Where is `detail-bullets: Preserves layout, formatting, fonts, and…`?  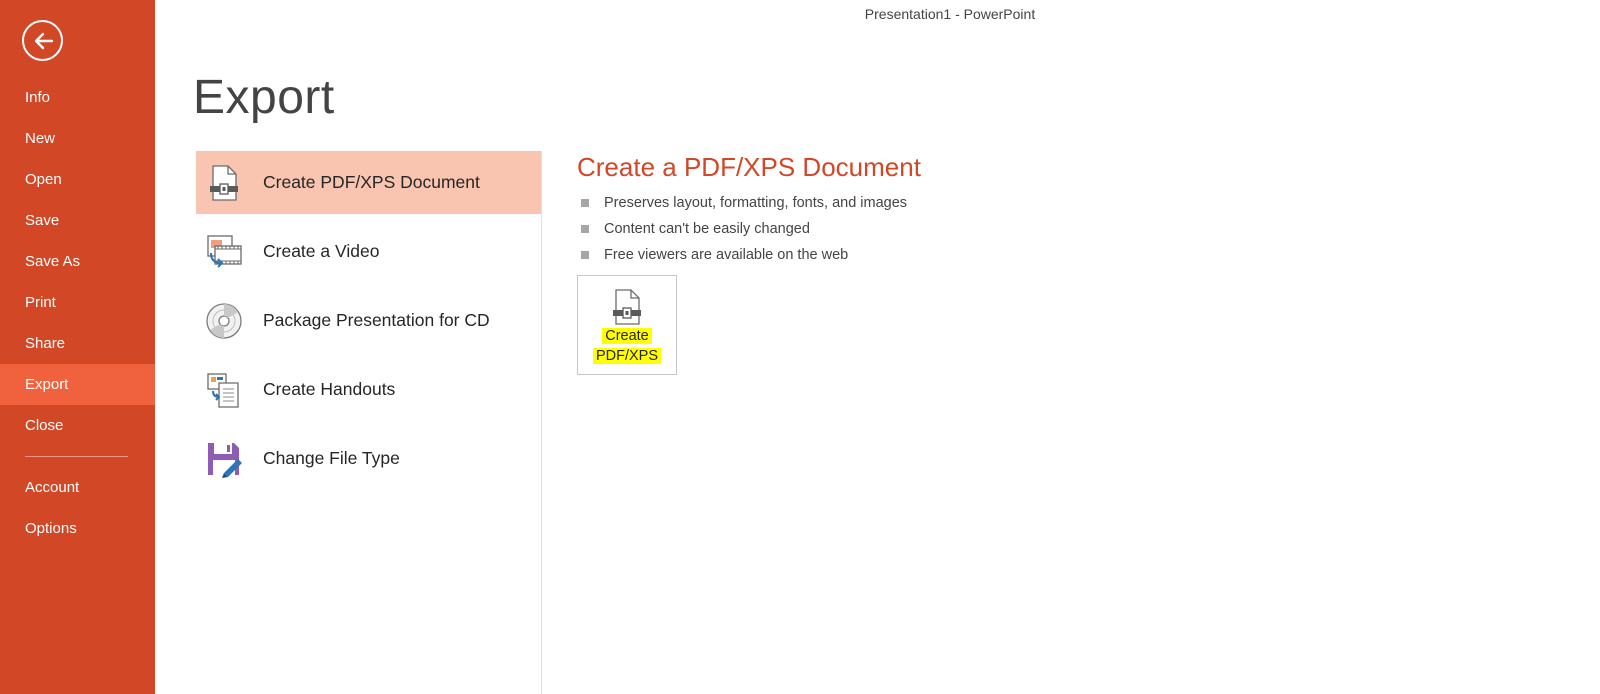
detail-bullets: Preserves layout, formatting, fonts, and… is located at coordinates (744, 229).